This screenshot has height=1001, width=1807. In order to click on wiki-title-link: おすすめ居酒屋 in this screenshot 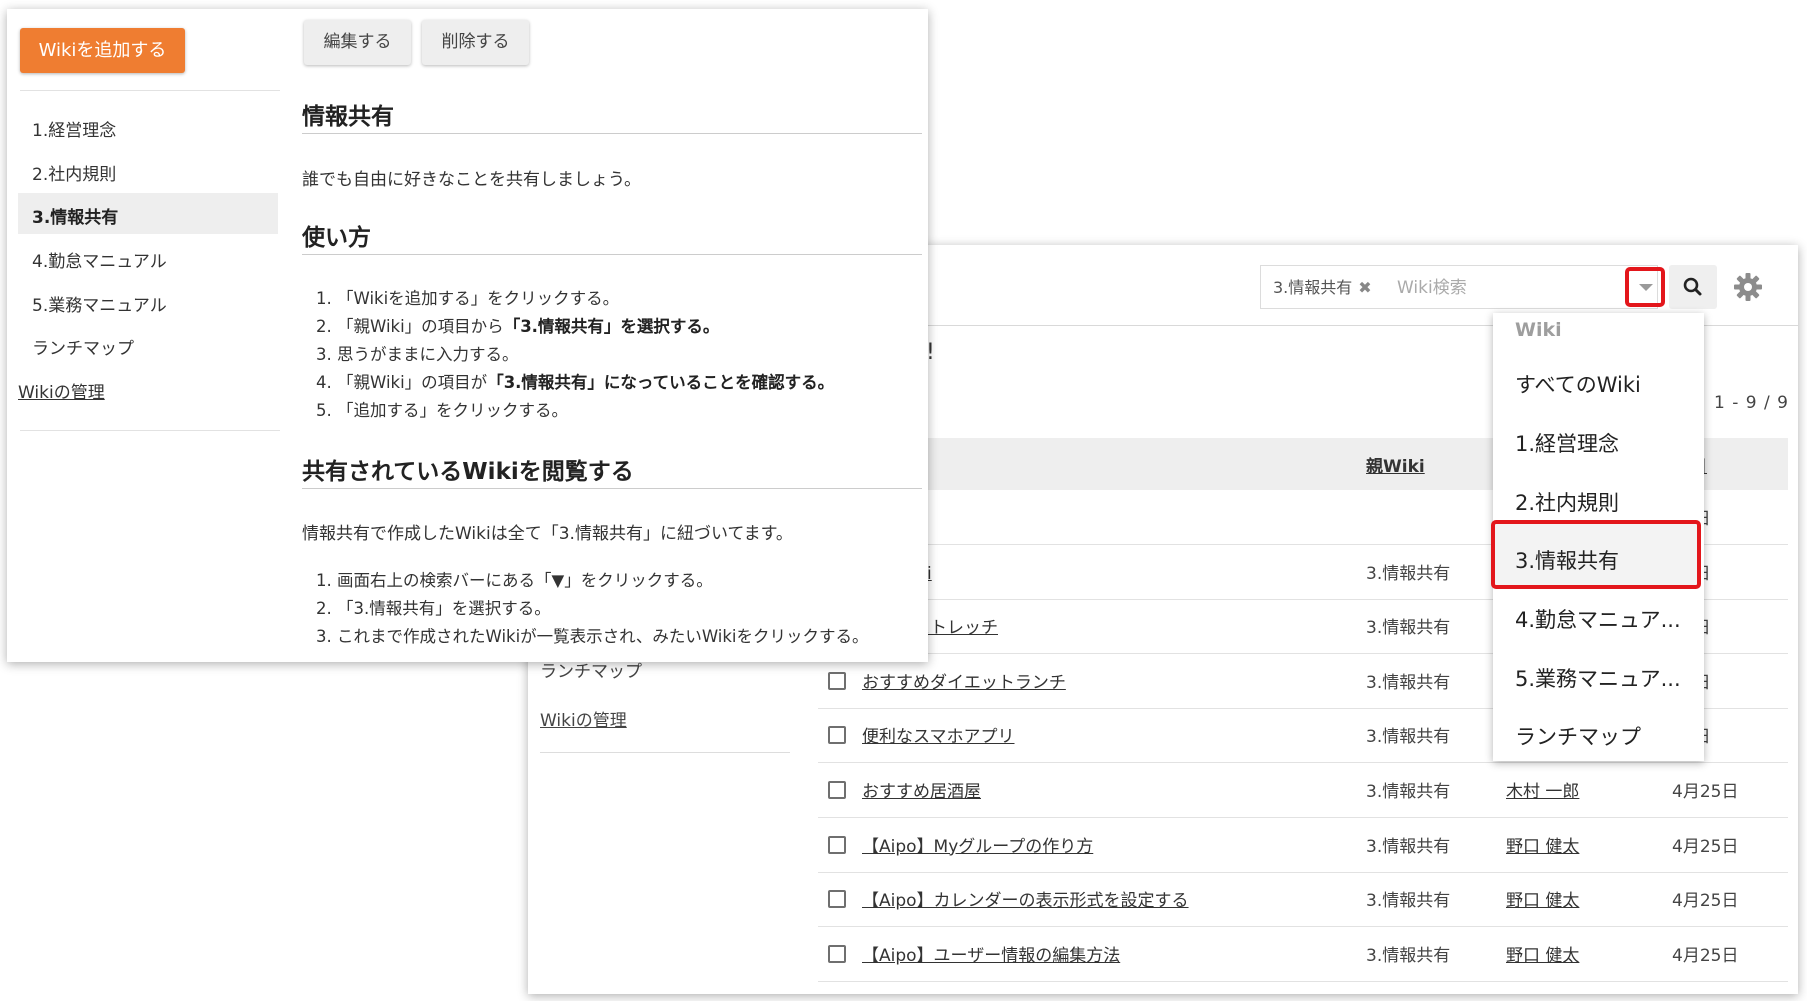, I will do `click(921, 789)`.